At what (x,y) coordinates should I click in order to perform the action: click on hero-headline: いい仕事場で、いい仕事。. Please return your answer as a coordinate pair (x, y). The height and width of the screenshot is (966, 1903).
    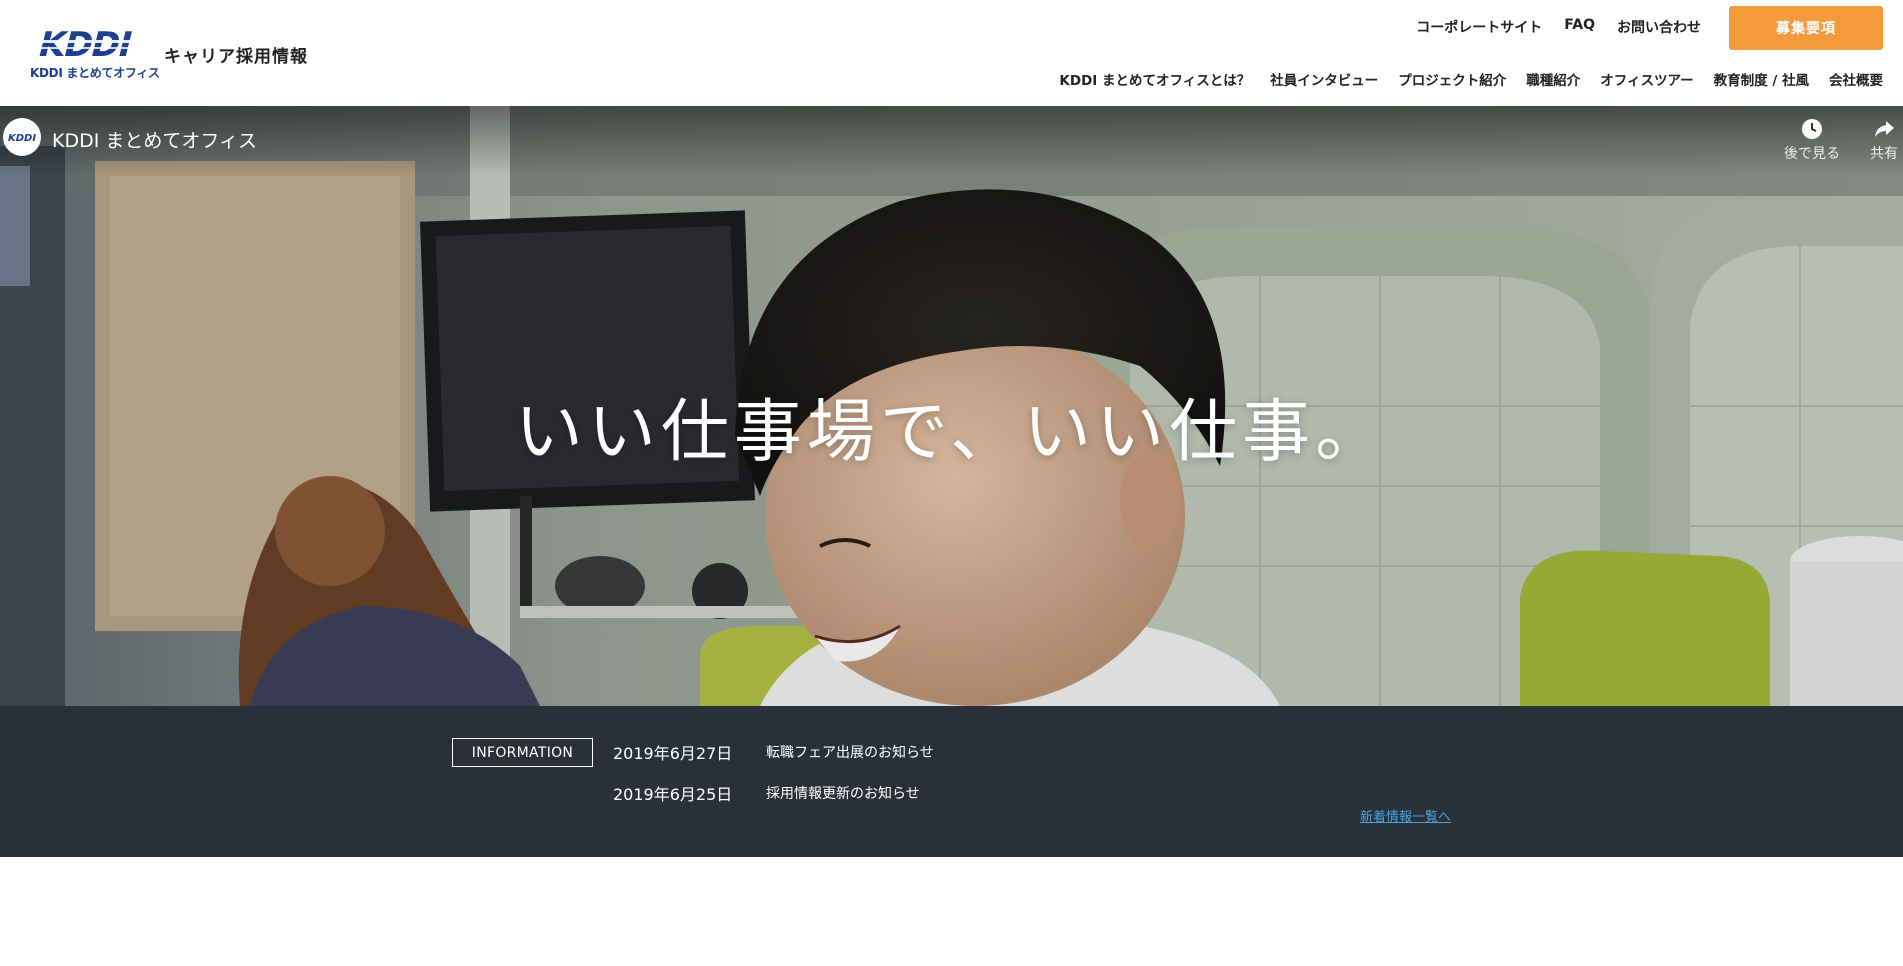
    Looking at the image, I should click on (951, 432).